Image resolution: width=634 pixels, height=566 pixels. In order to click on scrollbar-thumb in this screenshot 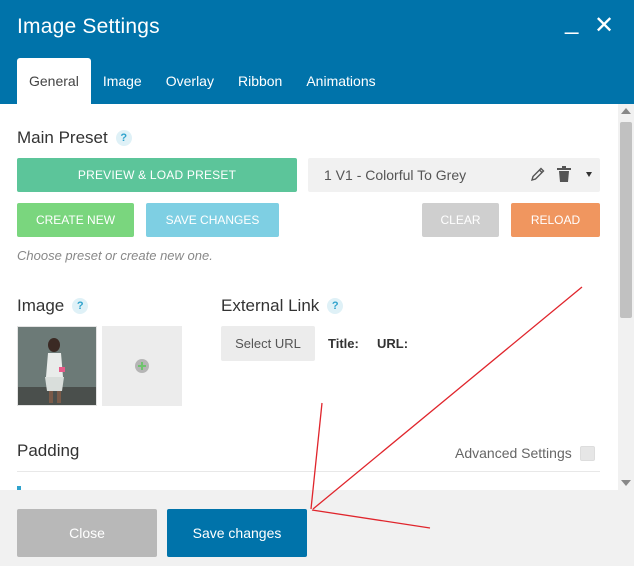, I will do `click(626, 220)`.